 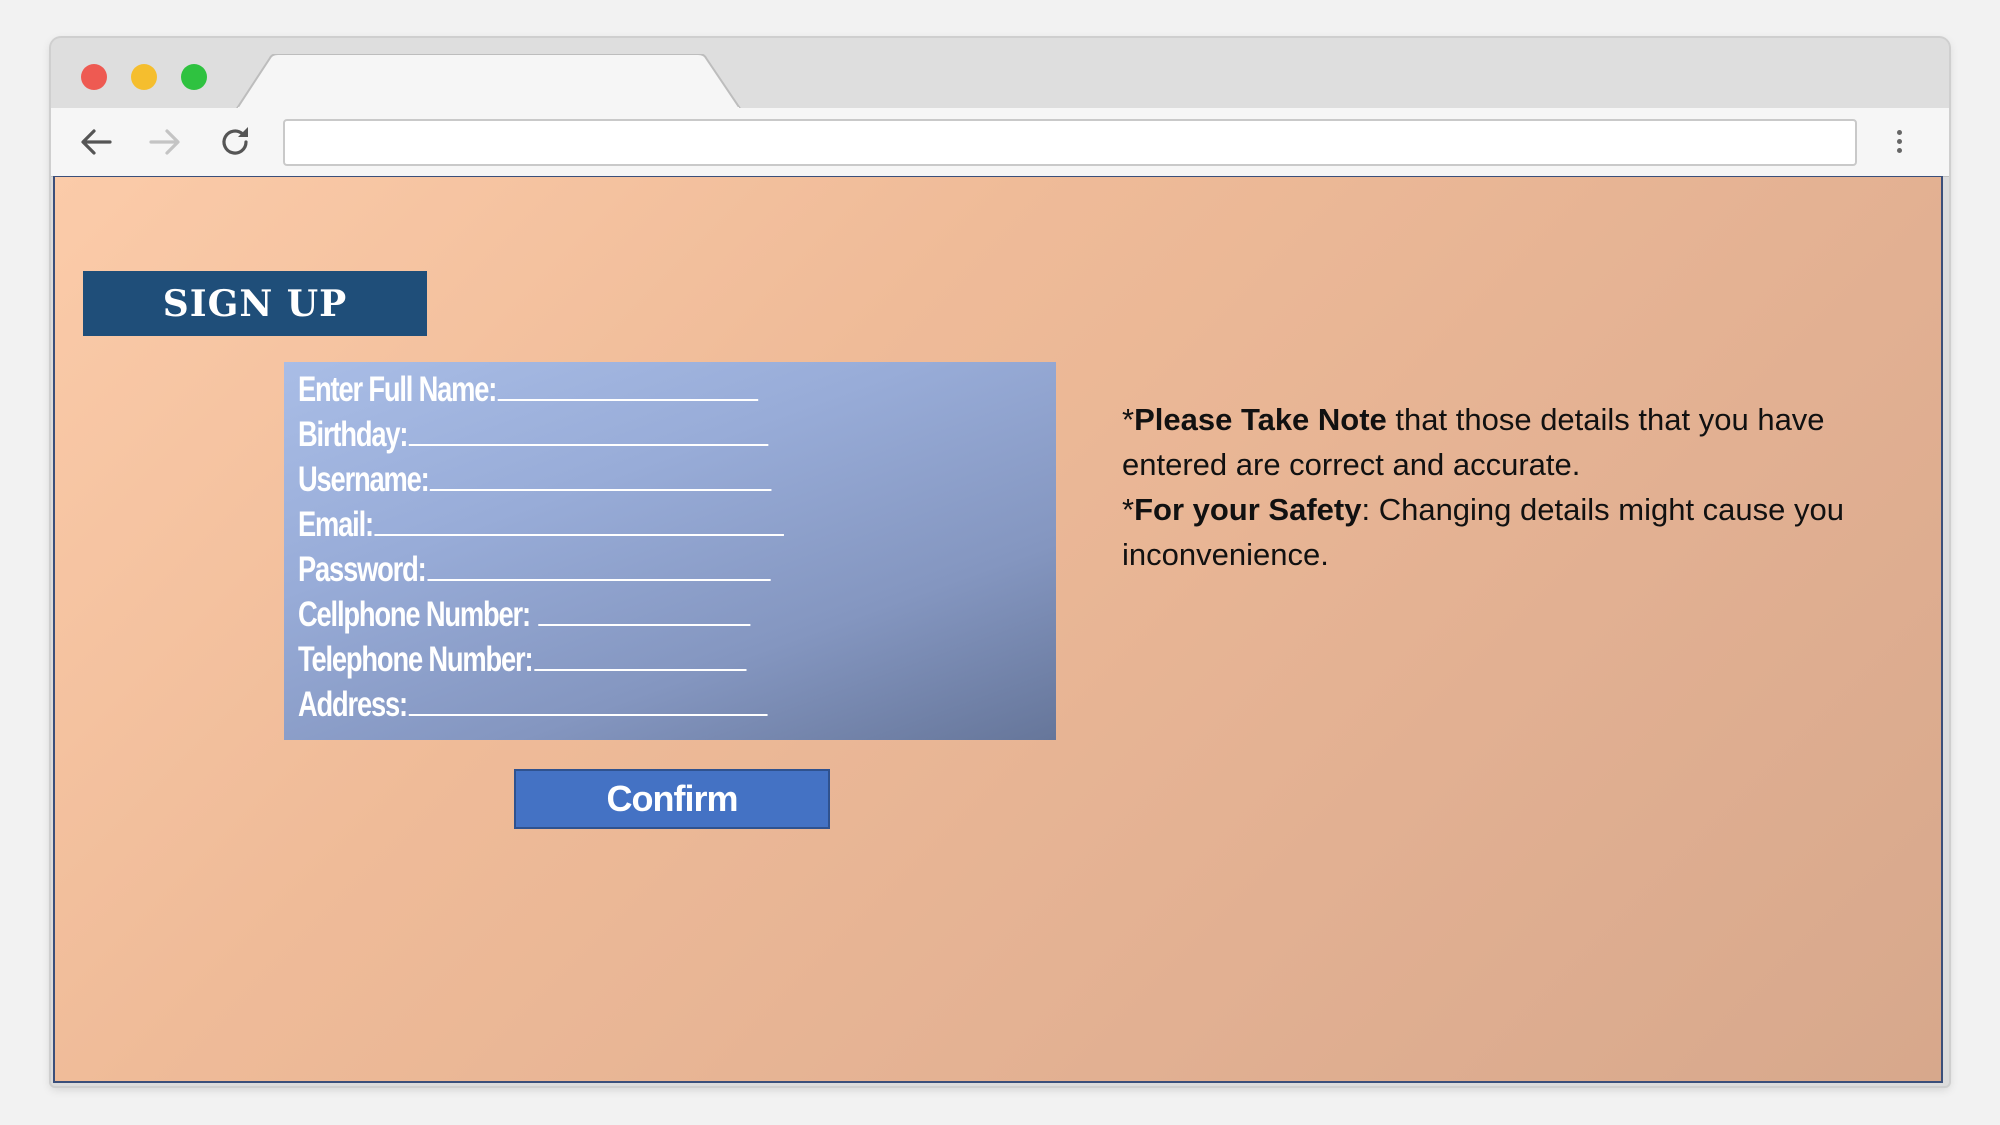 I want to click on birthday-label: Birthday:, so click(x=353, y=434).